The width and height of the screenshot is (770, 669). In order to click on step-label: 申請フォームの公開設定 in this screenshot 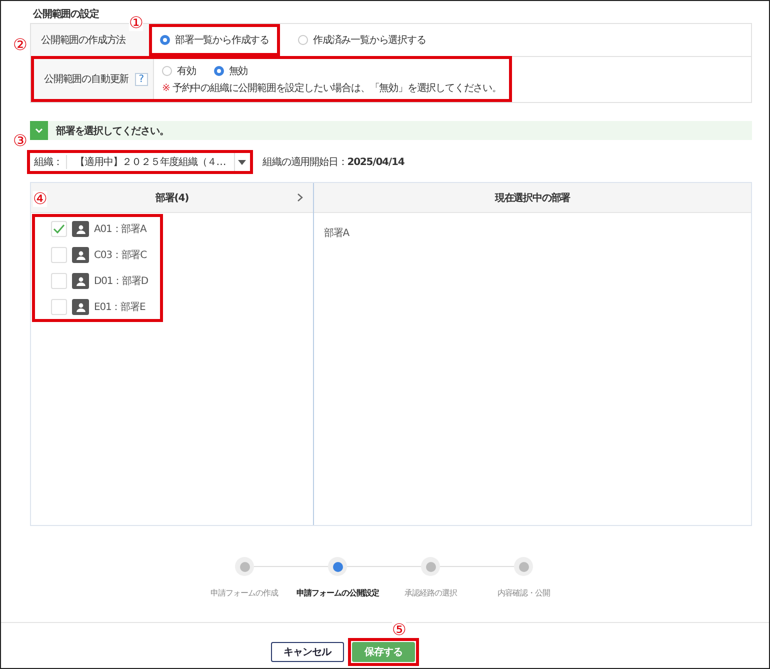, I will do `click(337, 593)`.